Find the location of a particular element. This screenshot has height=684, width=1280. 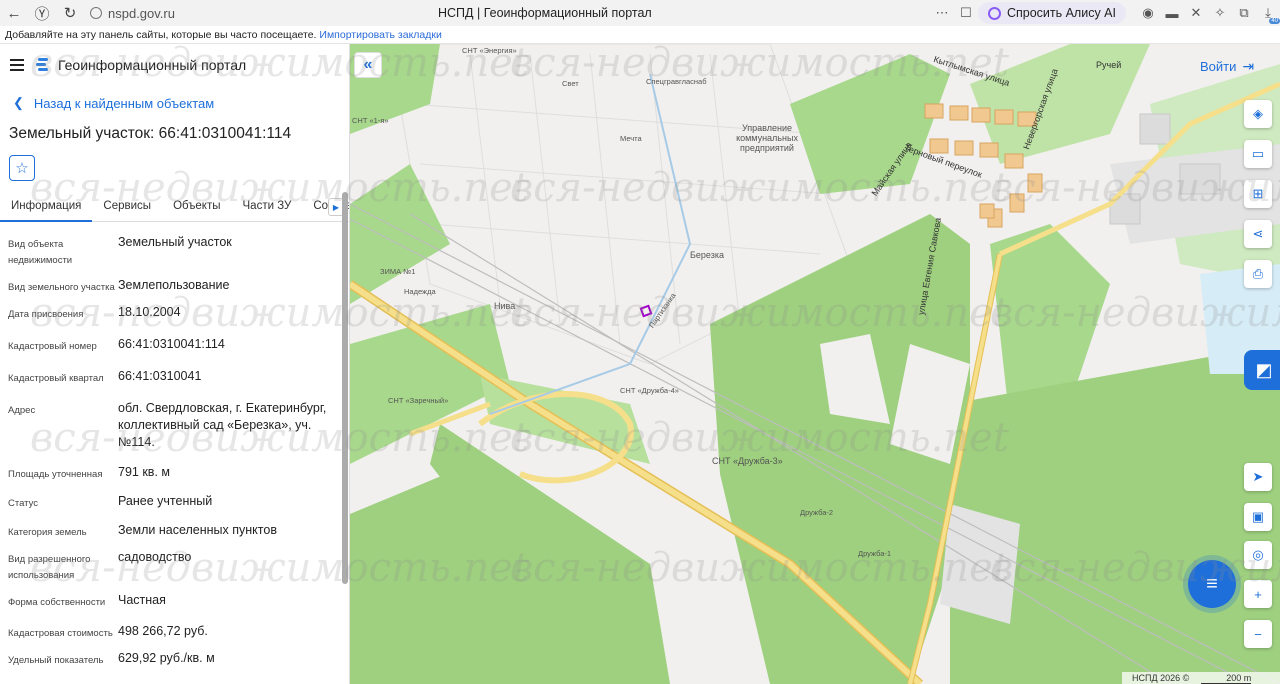

shield-extension-icon: ▬ is located at coordinates (1172, 13).